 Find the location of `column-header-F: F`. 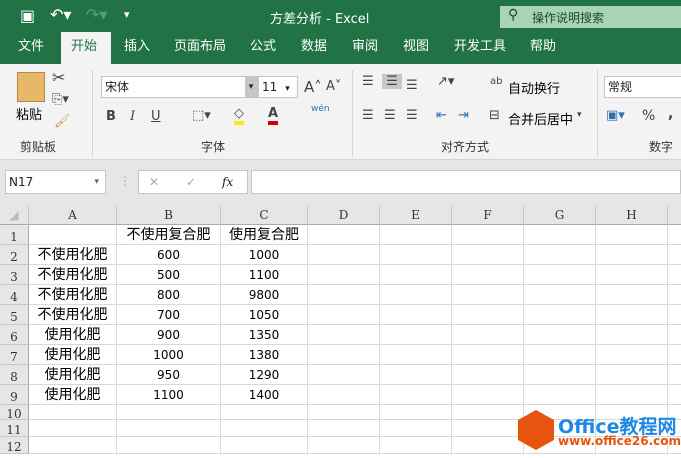

column-header-F: F is located at coordinates (488, 215).